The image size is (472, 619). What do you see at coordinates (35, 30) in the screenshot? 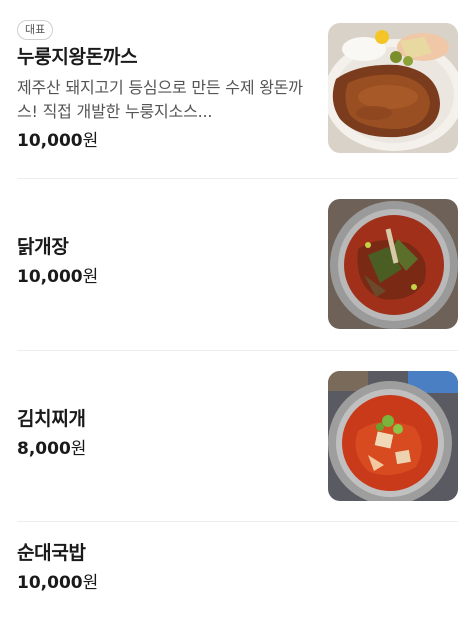
I see `signature-badge: 대표` at bounding box center [35, 30].